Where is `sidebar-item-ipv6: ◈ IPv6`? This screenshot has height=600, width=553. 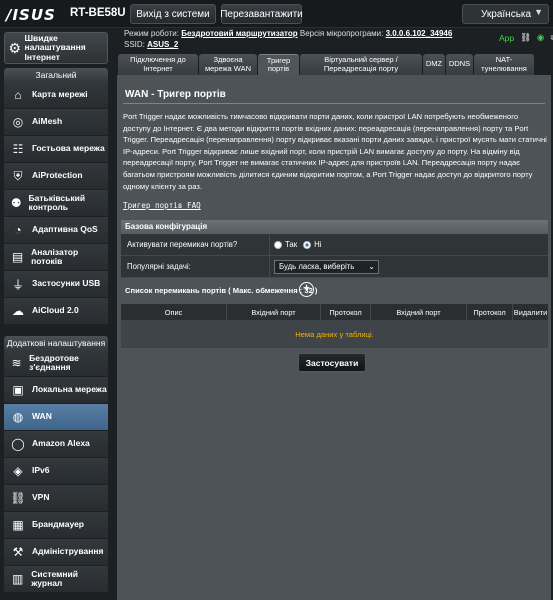 sidebar-item-ipv6: ◈ IPv6 is located at coordinates (56, 471).